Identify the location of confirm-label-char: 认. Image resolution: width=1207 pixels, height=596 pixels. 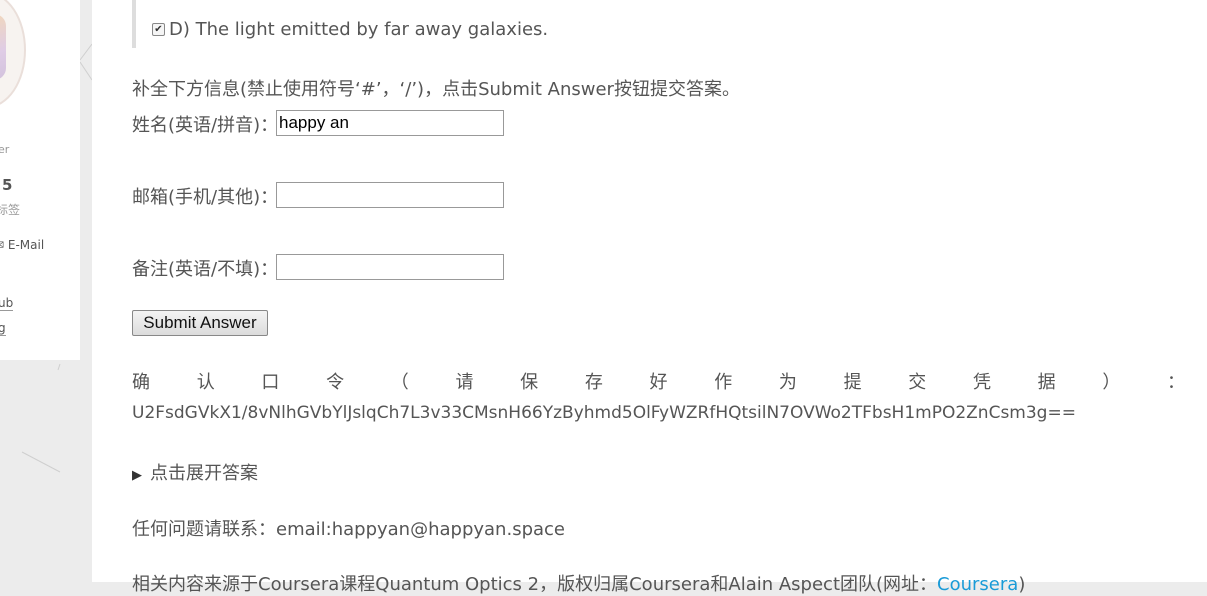
(205, 382).